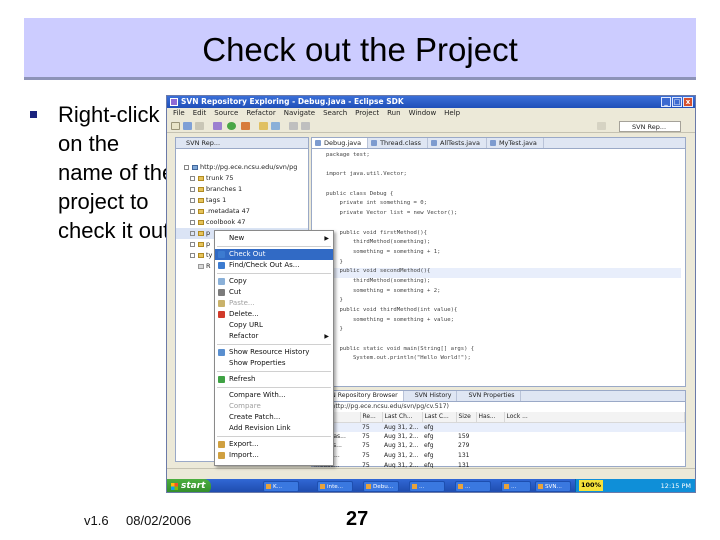  I want to click on menu-edit: Edit, so click(200, 113).